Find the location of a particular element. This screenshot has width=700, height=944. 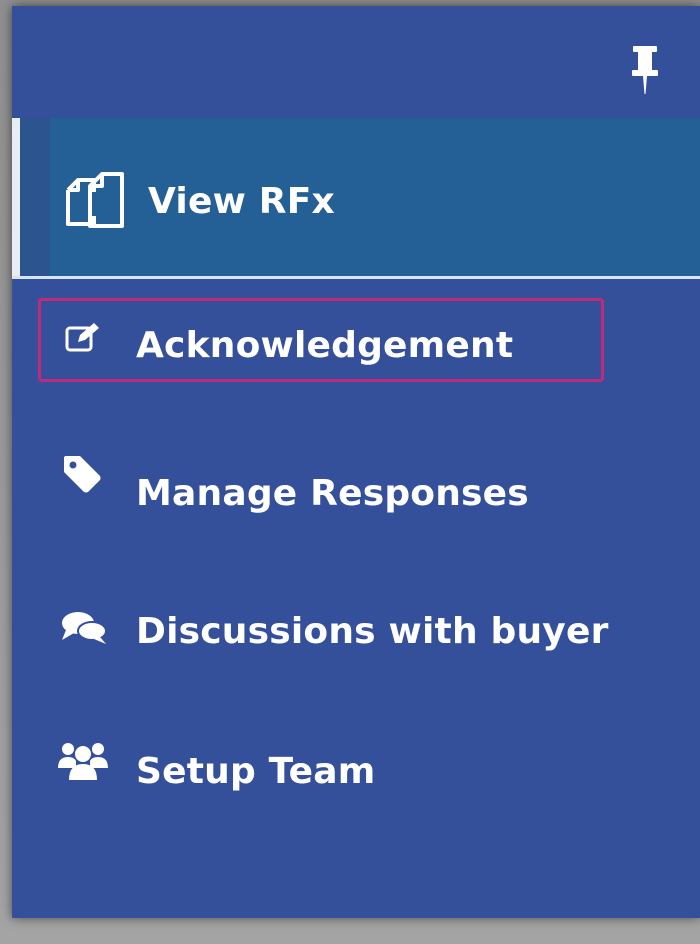

sidebar-item-label: View RFx is located at coordinates (241, 201).